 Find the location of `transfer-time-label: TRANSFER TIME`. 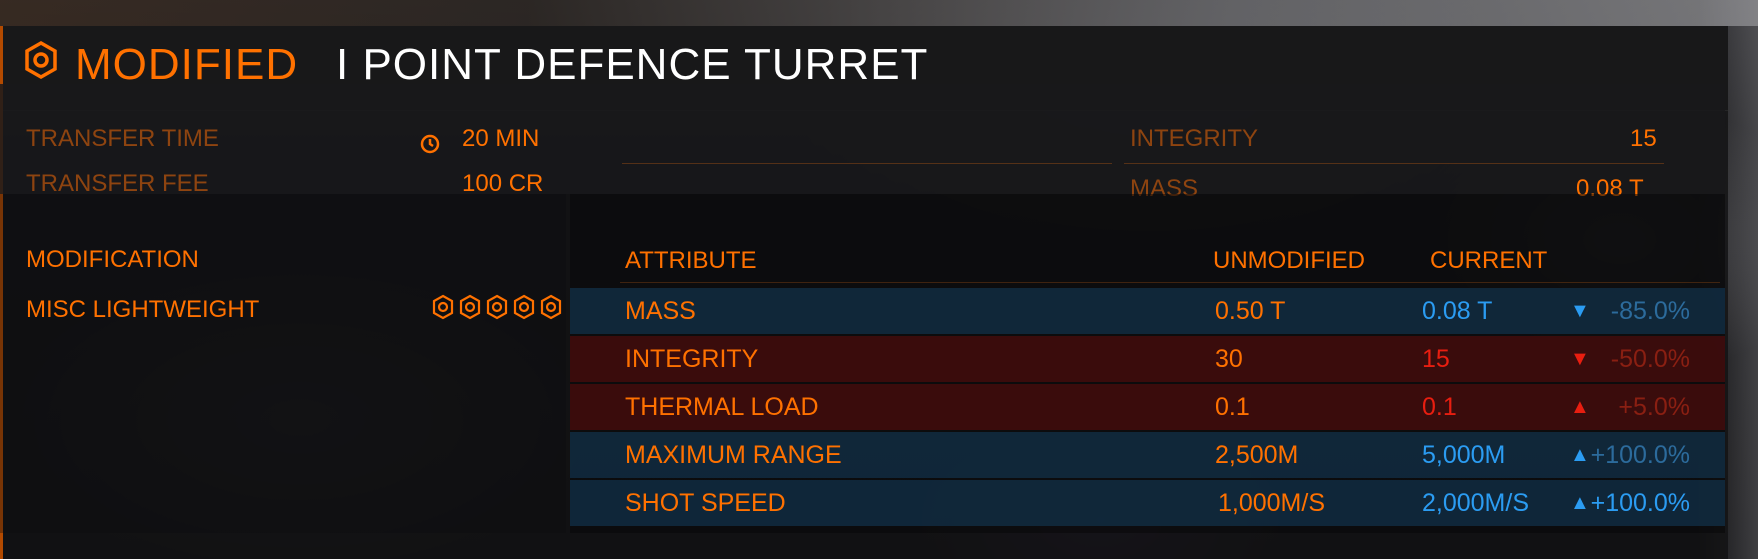

transfer-time-label: TRANSFER TIME is located at coordinates (122, 138).